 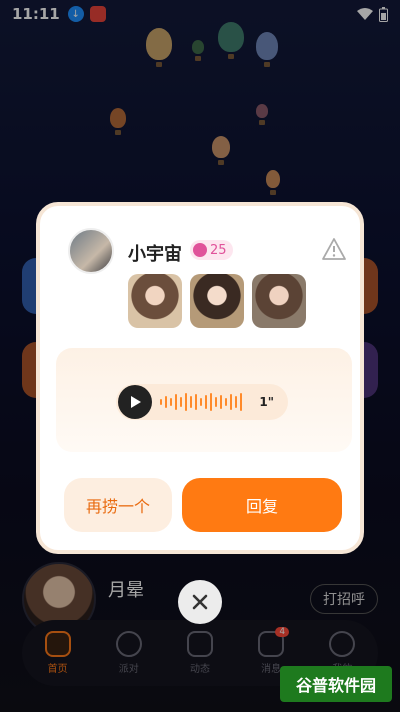 What do you see at coordinates (334, 249) in the screenshot?
I see `report-warning-icon` at bounding box center [334, 249].